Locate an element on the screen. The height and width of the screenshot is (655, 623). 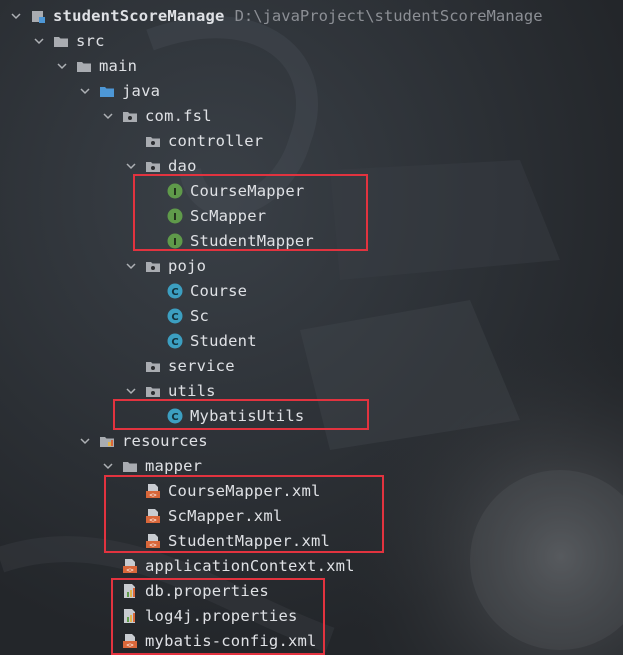
tree-row-mybatis-utils: C MybatisUtils is located at coordinates (311, 415).